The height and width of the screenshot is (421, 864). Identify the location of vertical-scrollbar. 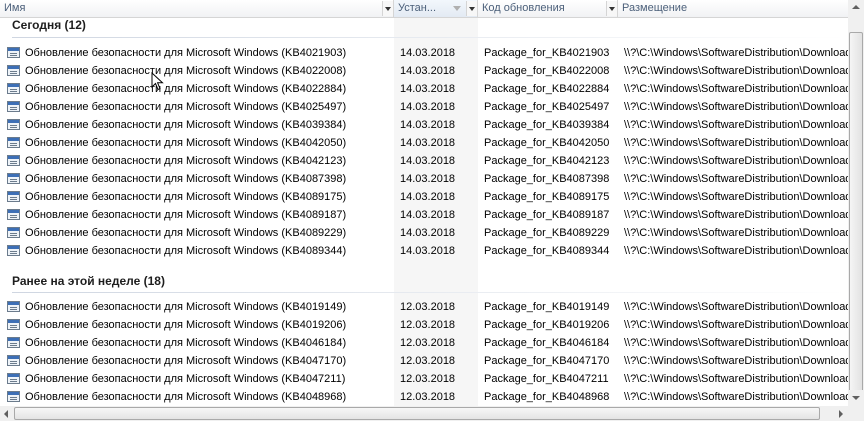
(856, 203).